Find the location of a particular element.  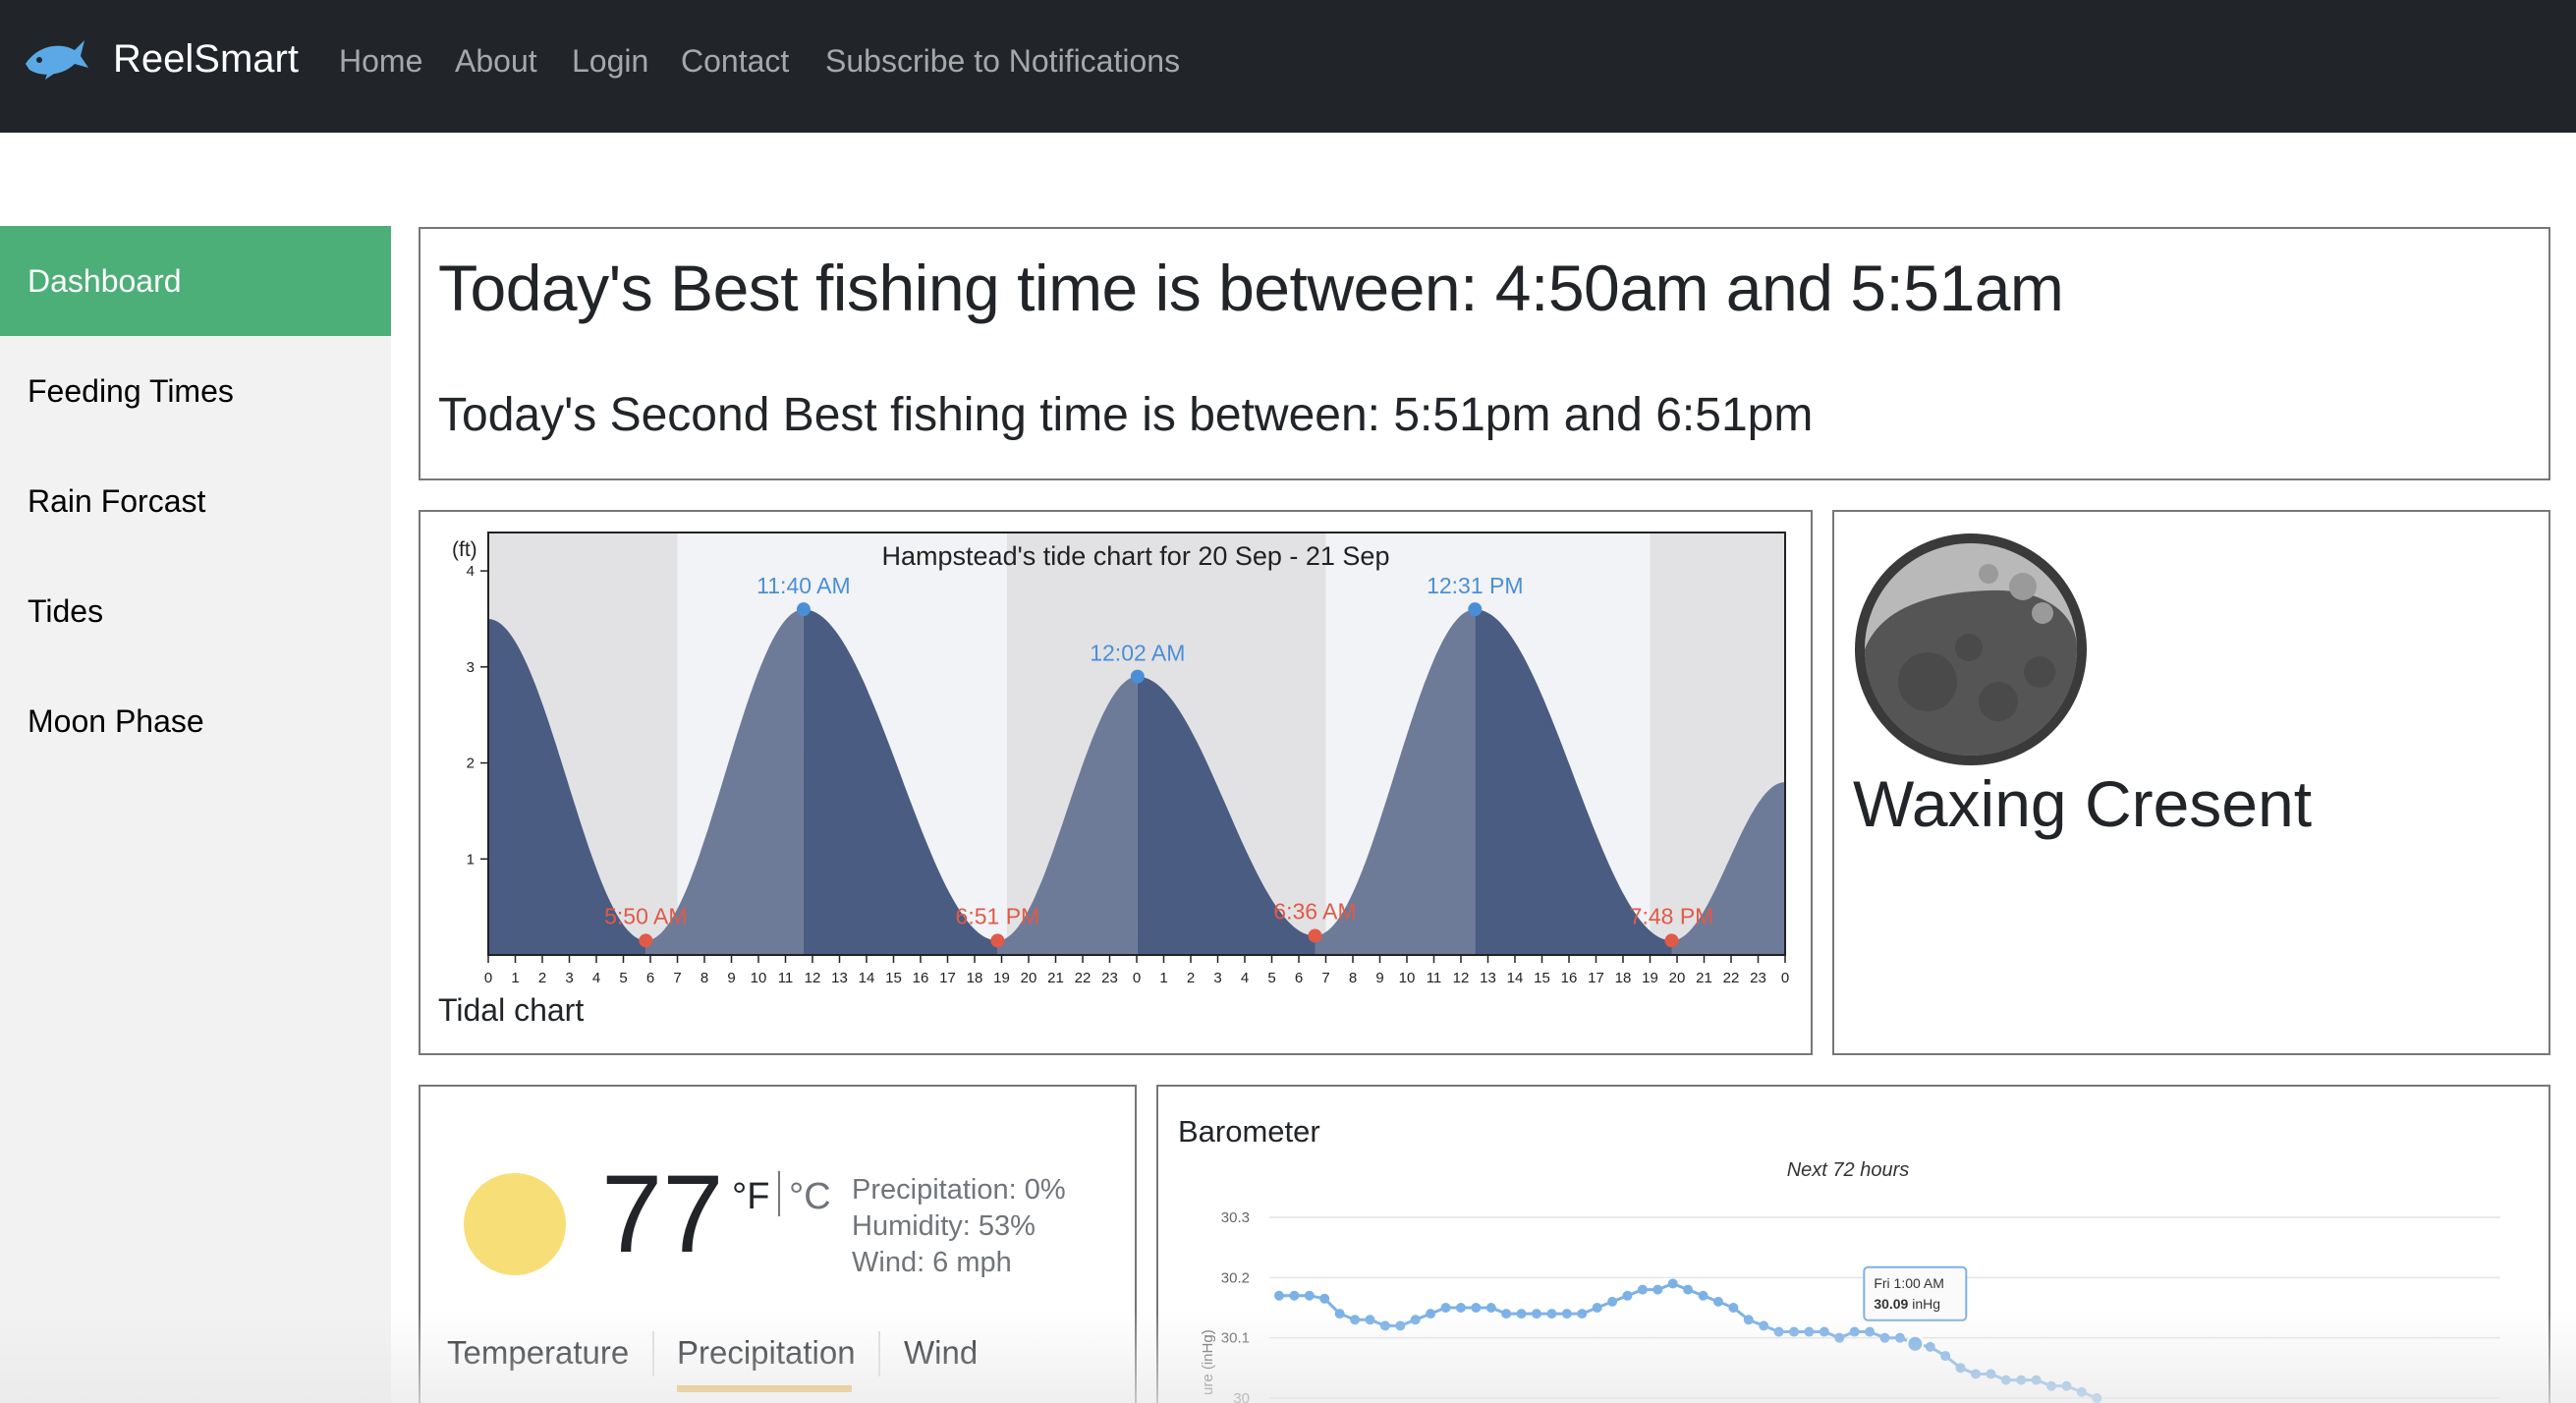

brand-name: ReelSmart is located at coordinates (206, 59).